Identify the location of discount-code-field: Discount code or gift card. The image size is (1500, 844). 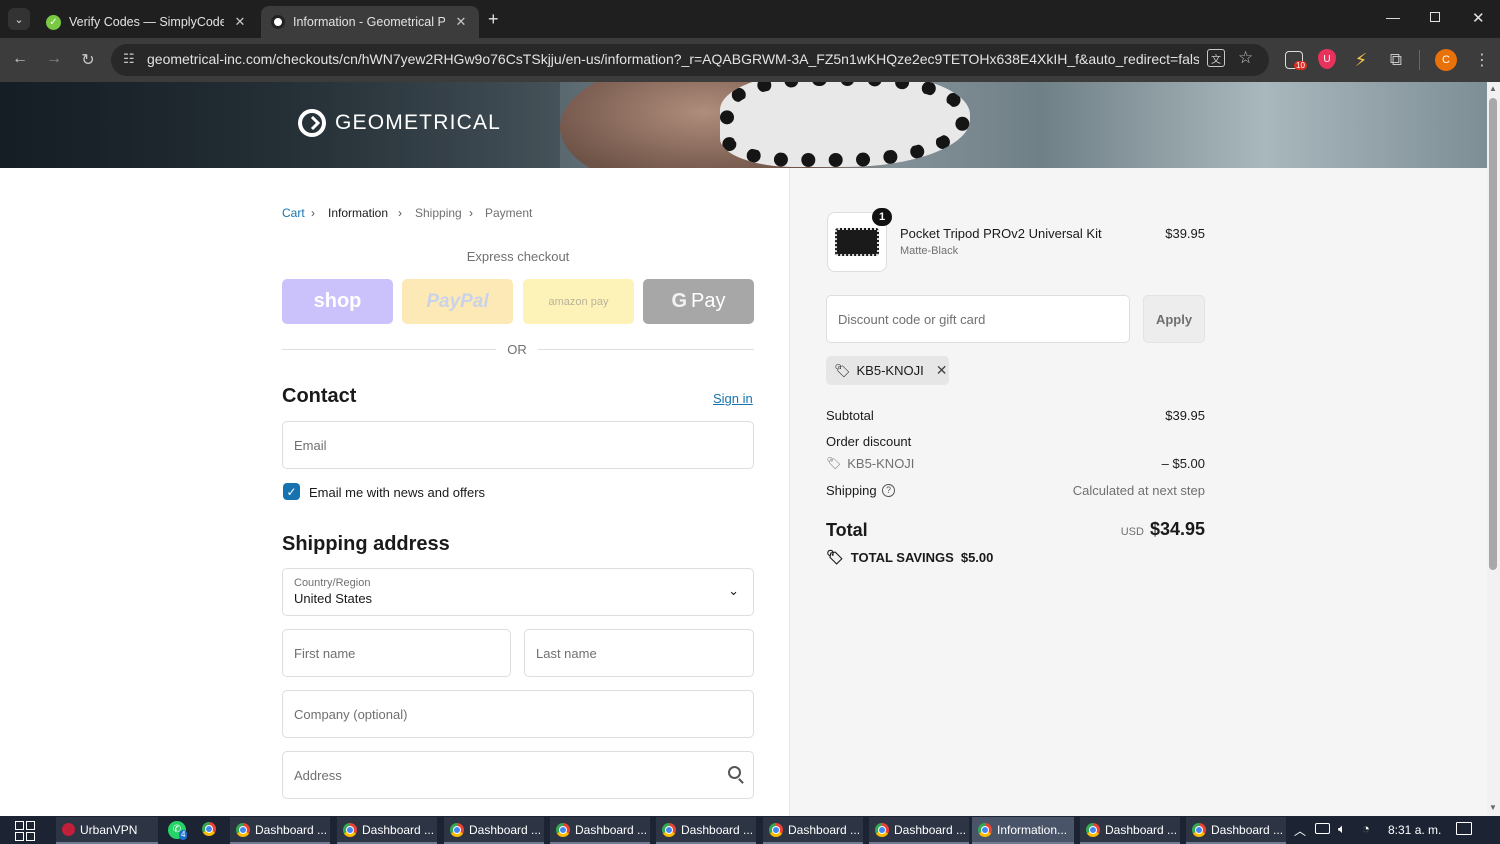
(978, 319).